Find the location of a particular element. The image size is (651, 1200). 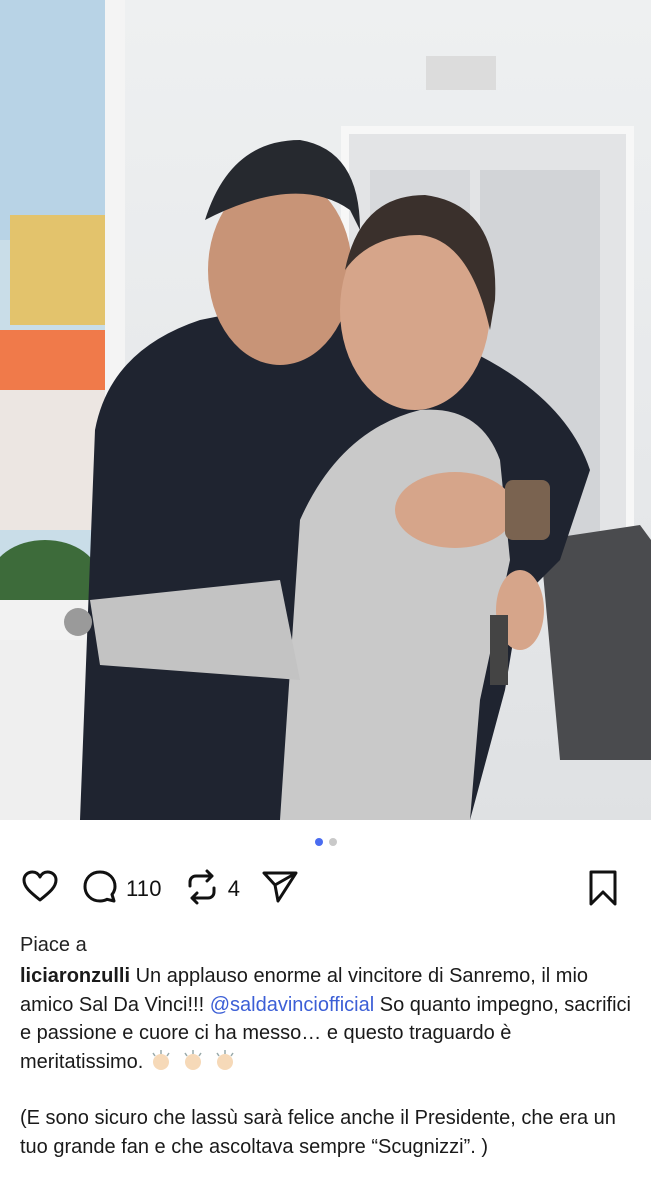

reposts-count: 4 is located at coordinates (234, 888).